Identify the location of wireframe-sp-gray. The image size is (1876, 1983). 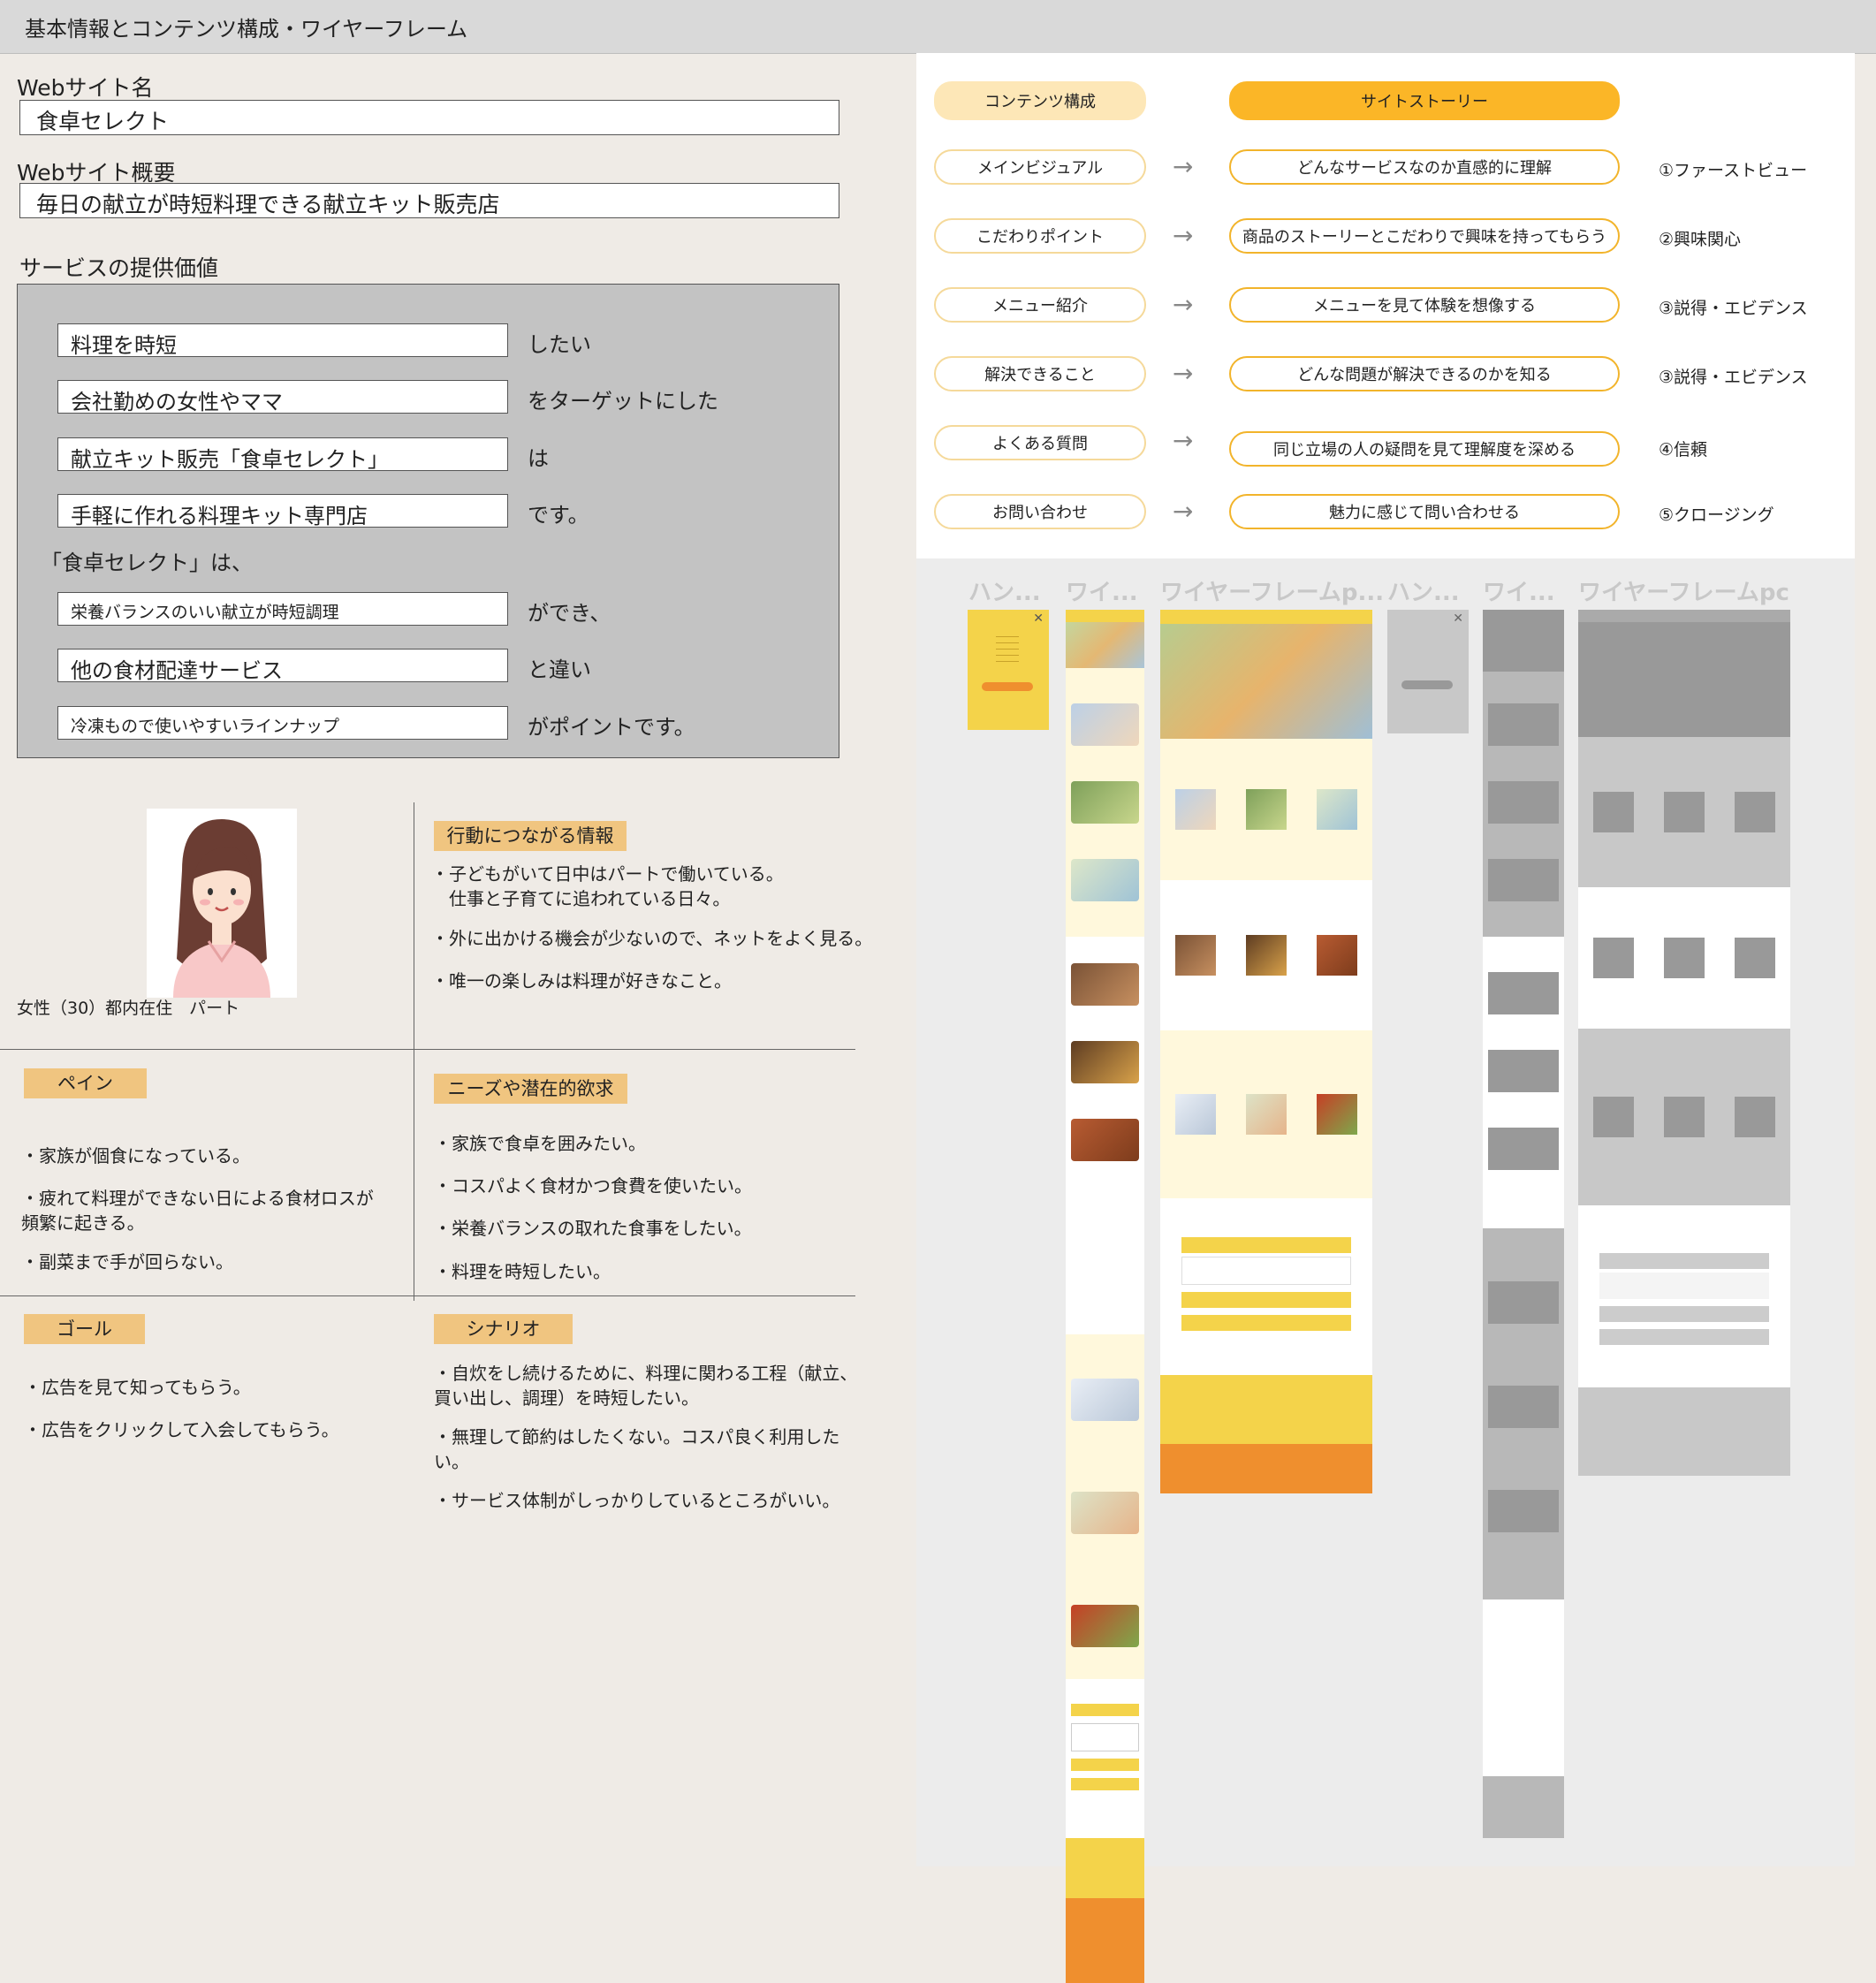
(1523, 1224).